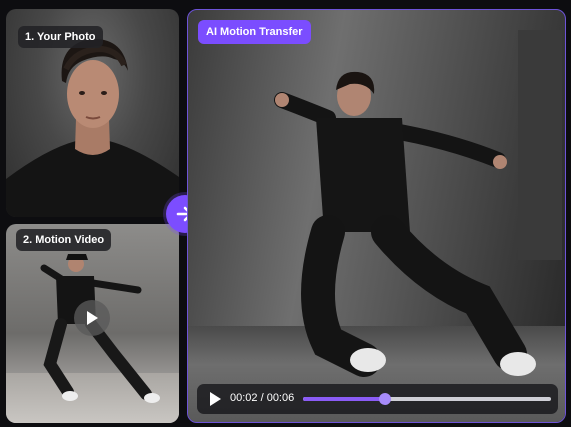 The image size is (571, 427). I want to click on video-card: 2. Motion Video, so click(92, 323).